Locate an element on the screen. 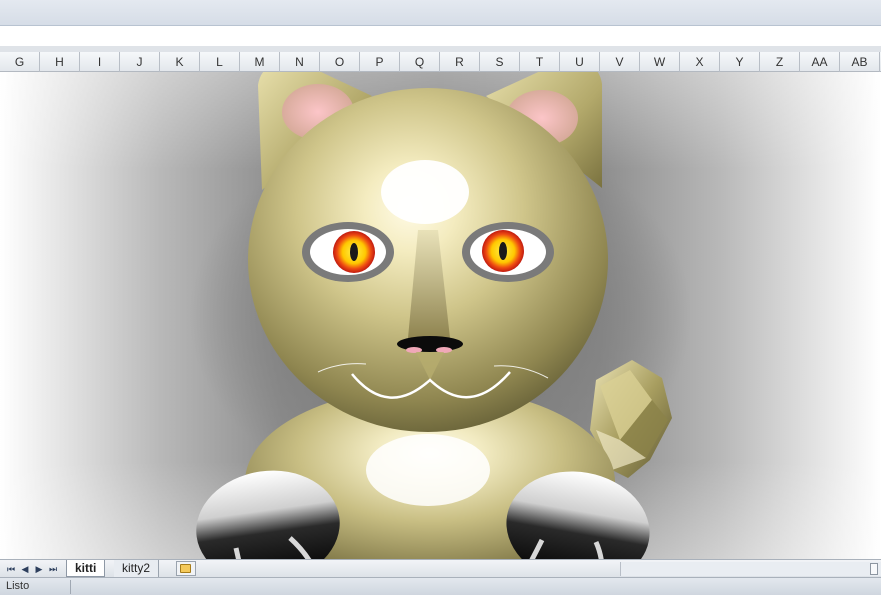  column-header-p: P is located at coordinates (380, 62).